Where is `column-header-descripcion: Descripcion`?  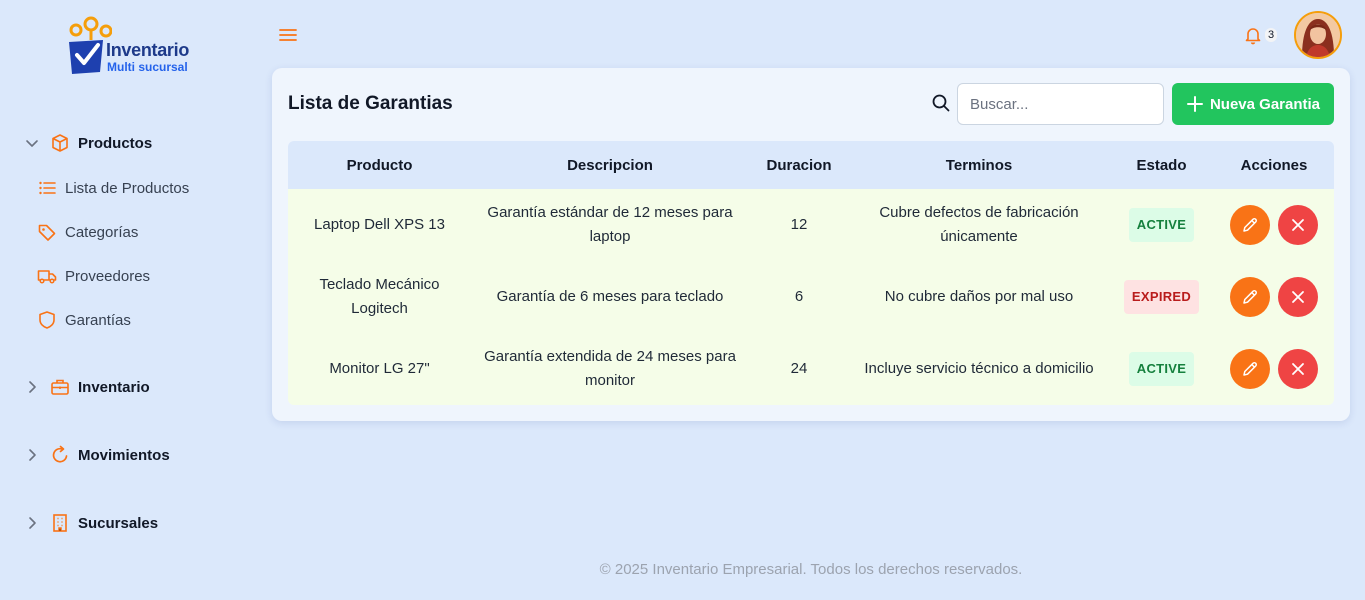
column-header-descripcion: Descripcion is located at coordinates (610, 165).